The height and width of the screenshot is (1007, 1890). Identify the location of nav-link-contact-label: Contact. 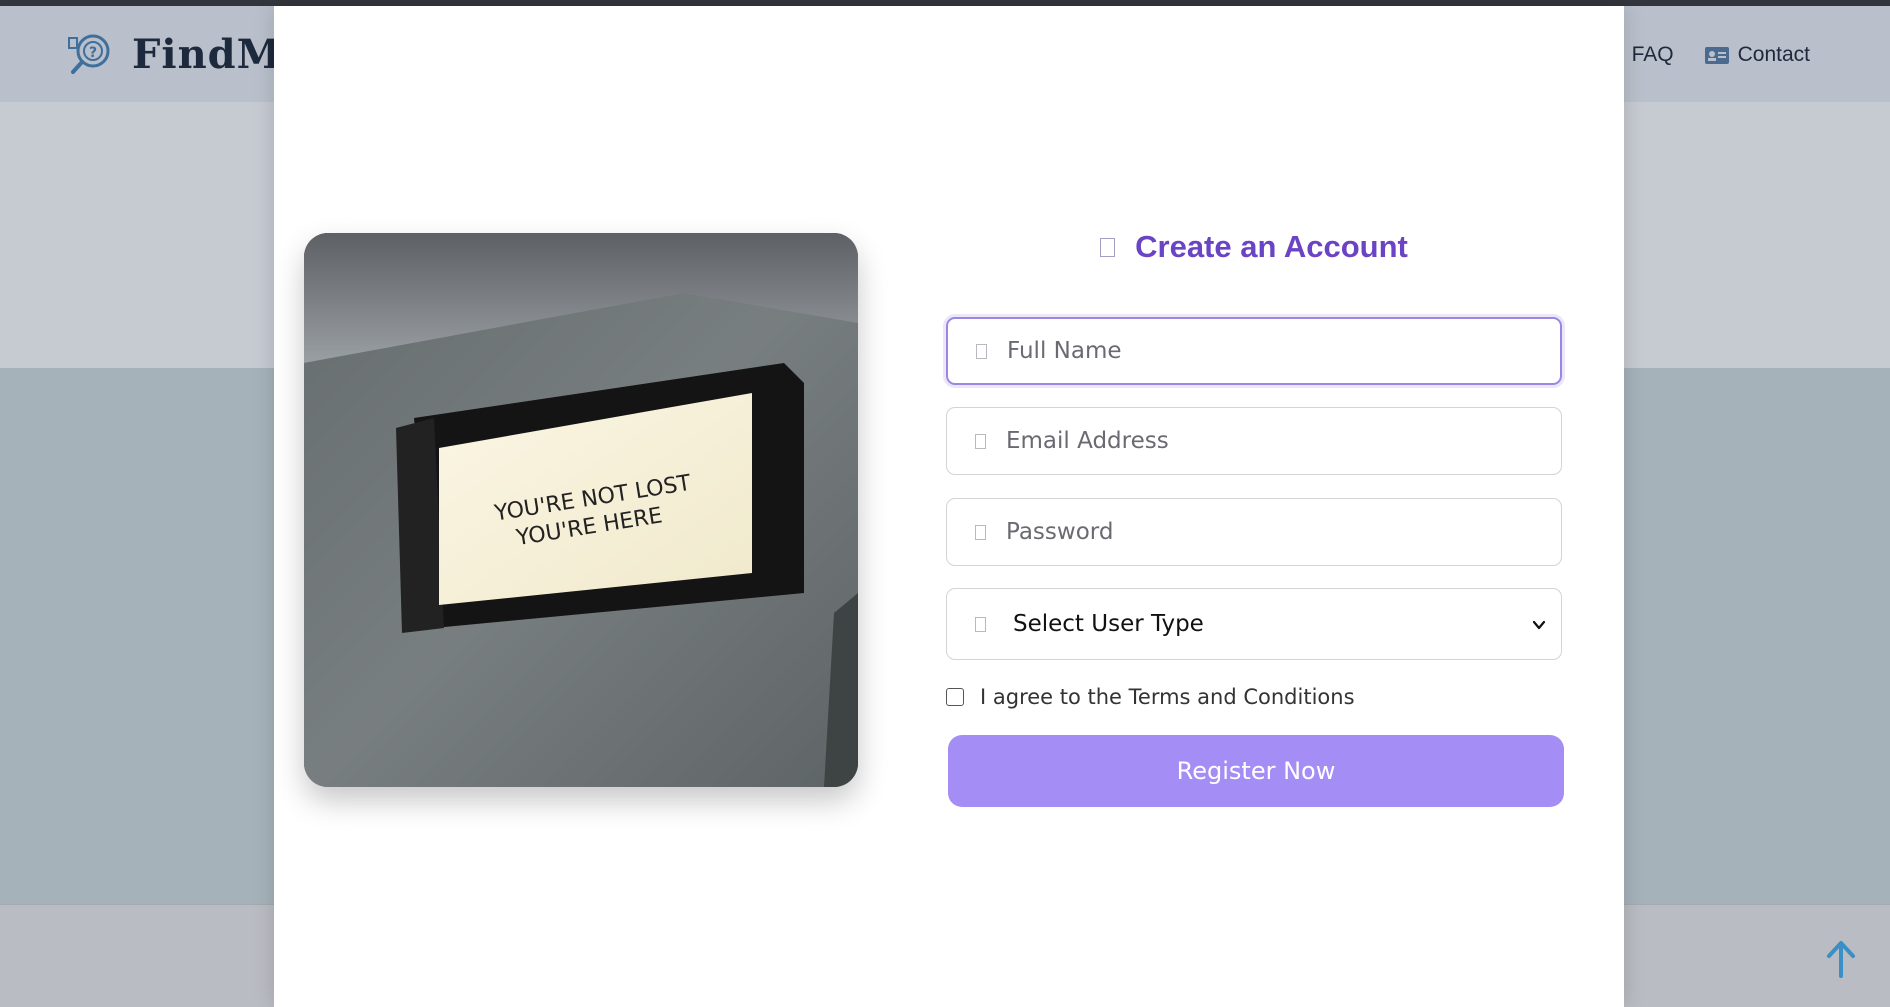
(1773, 54).